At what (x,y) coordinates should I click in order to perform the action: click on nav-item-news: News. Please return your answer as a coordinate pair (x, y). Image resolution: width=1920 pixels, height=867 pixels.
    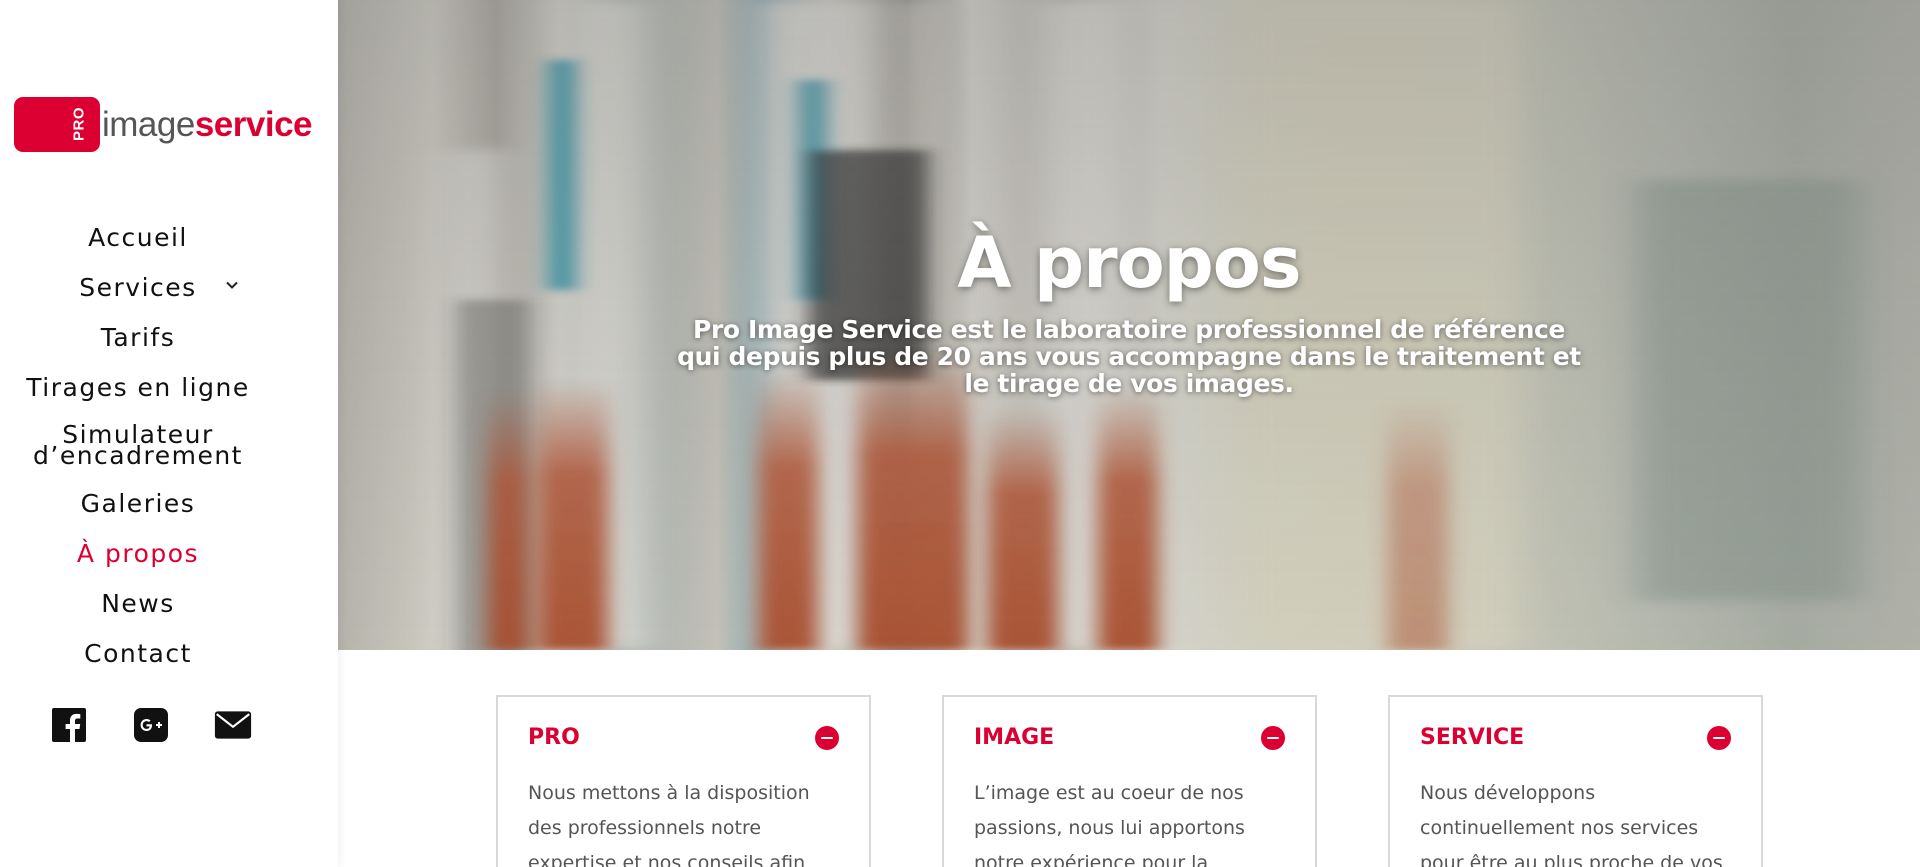
    Looking at the image, I should click on (138, 603).